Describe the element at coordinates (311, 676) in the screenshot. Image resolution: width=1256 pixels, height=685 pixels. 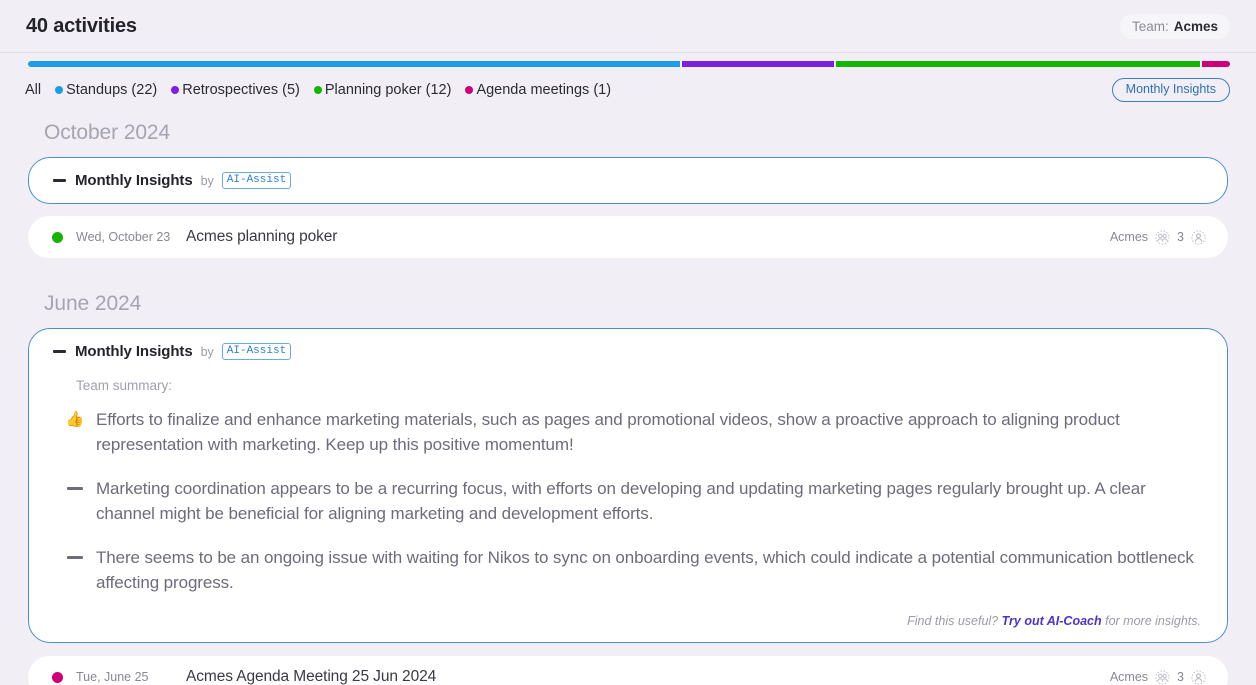
I see `activity-title: Acmes Agenda Meeting 25 Jun 2024` at that location.